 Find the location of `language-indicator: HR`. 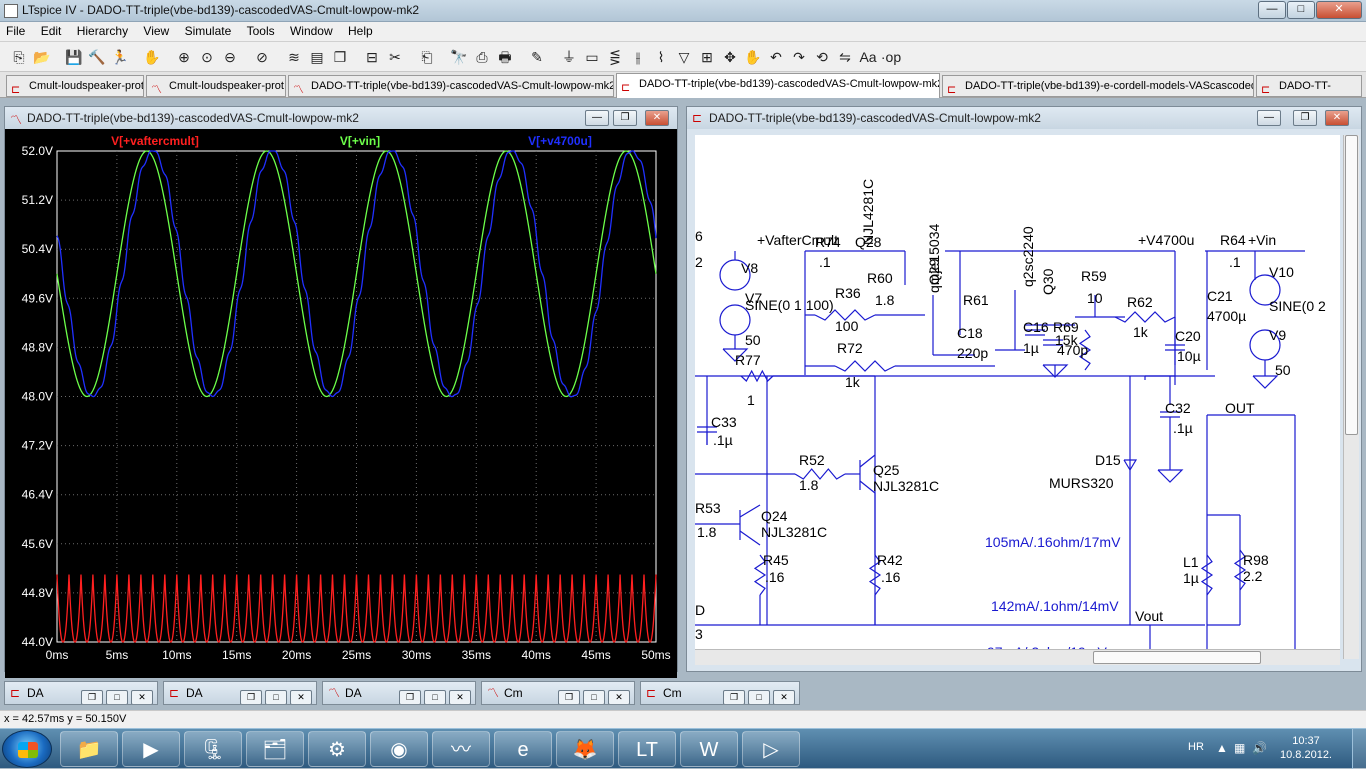

language-indicator: HR is located at coordinates (1196, 747).